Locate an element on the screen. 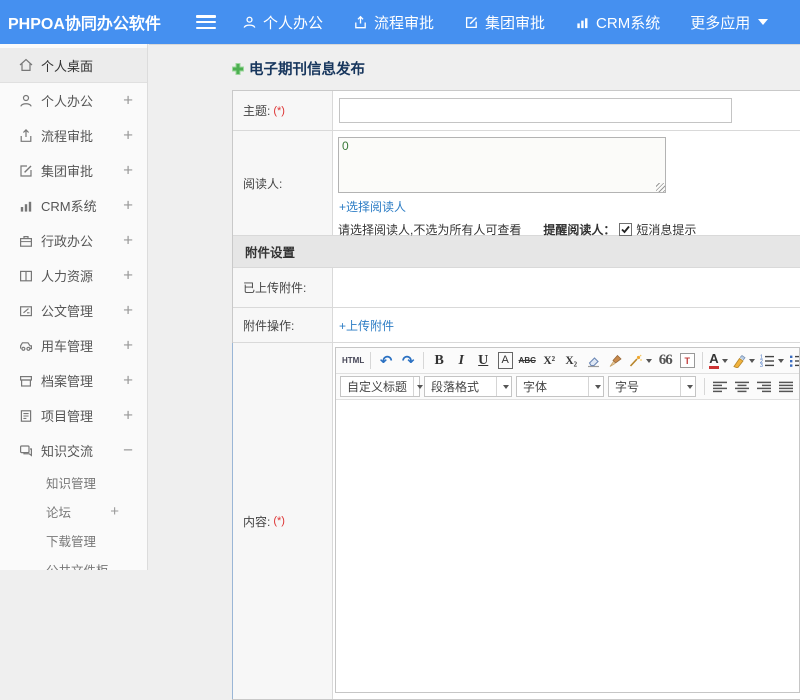 This screenshot has height=700, width=800. sidebar-item-knowledge-exchange: 知识交流 − is located at coordinates (73, 450).